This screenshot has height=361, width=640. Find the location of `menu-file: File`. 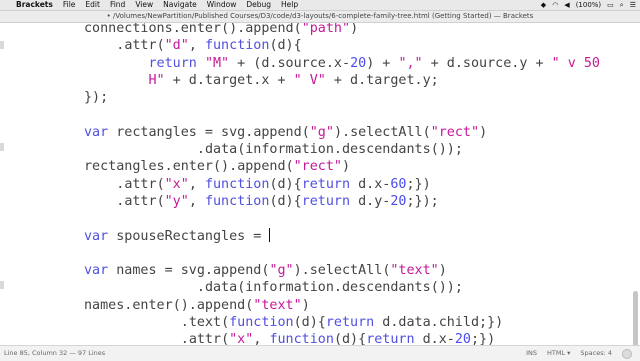

menu-file: File is located at coordinates (69, 5).